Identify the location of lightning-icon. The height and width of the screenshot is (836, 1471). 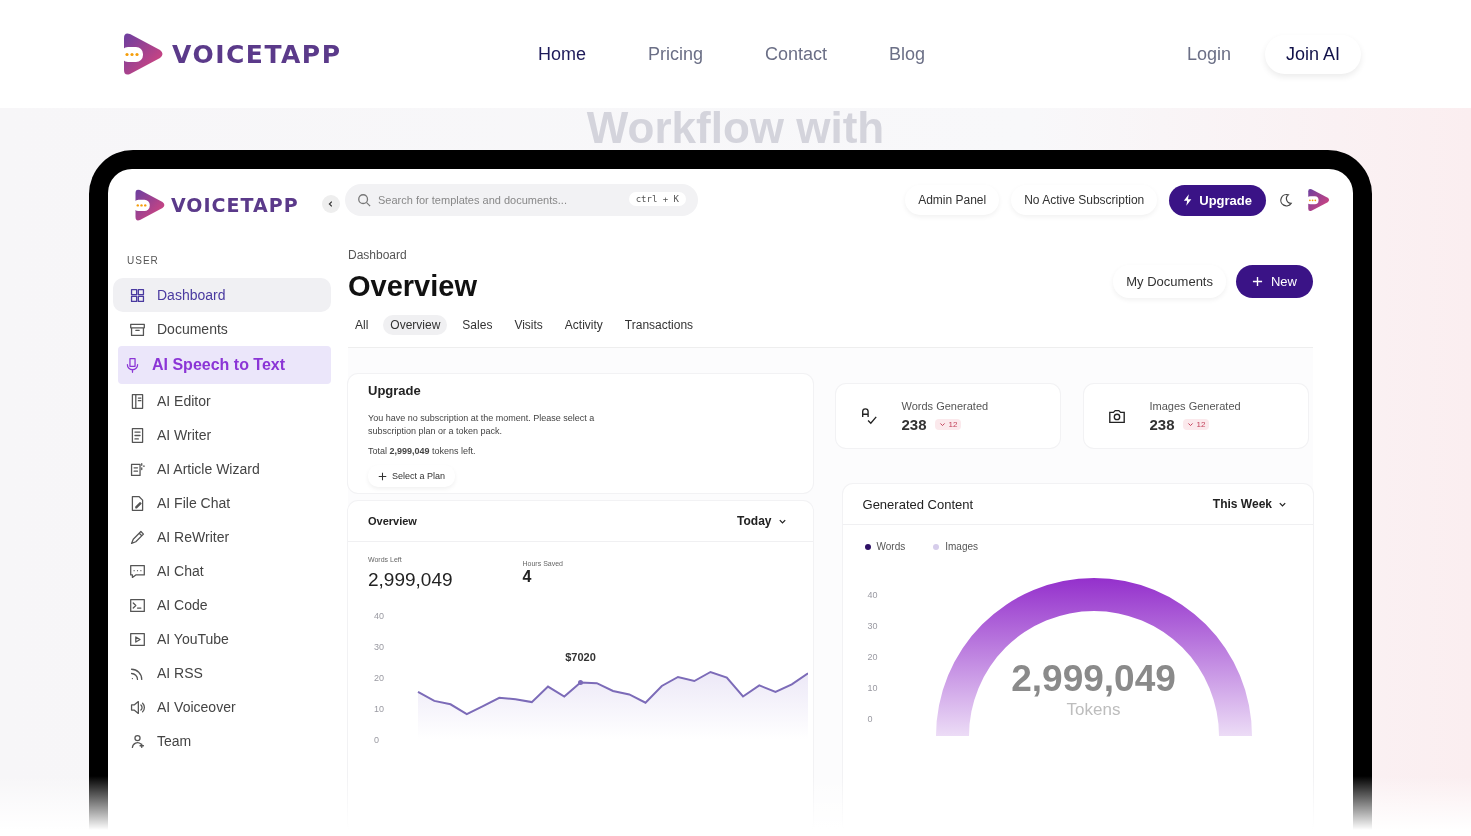
(1188, 200).